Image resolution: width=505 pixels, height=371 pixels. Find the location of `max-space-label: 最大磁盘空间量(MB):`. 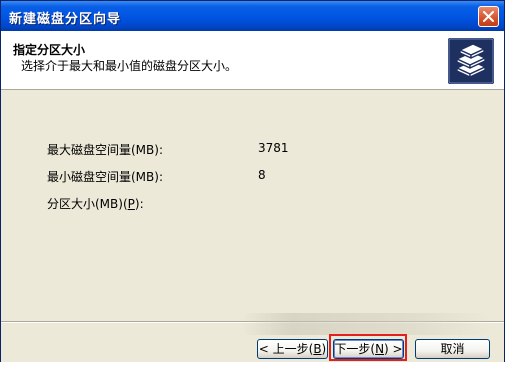

max-space-label: 最大磁盘空间量(MB): is located at coordinates (105, 150).